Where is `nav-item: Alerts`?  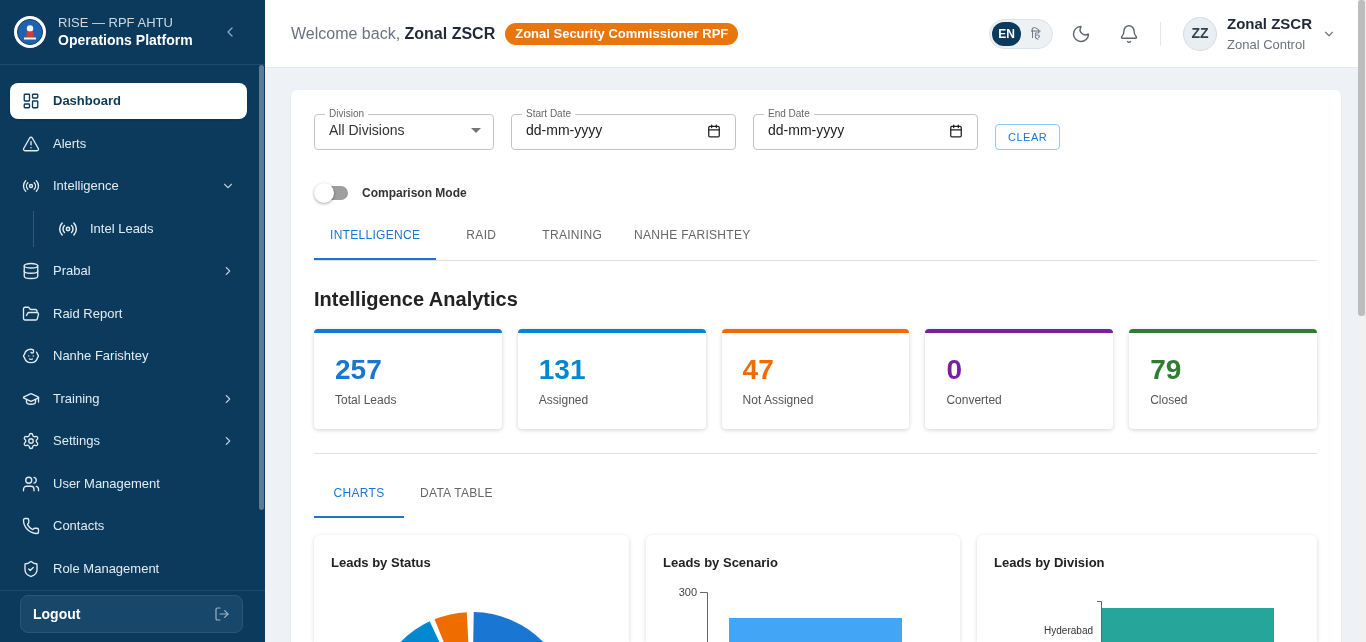
nav-item: Alerts is located at coordinates (128, 143).